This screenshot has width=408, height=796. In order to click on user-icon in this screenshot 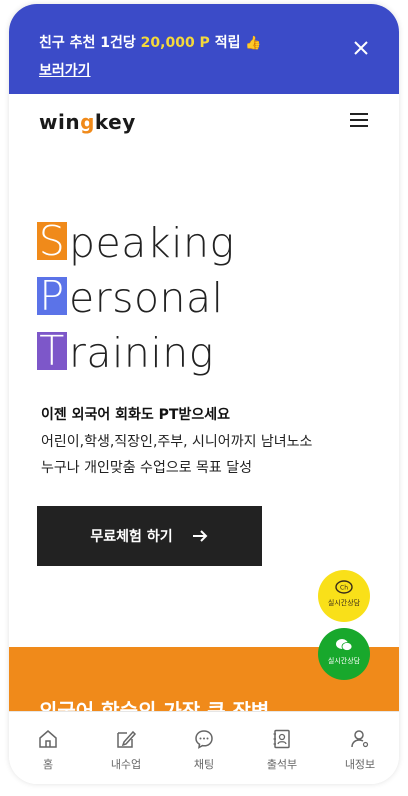, I will do `click(360, 739)`.